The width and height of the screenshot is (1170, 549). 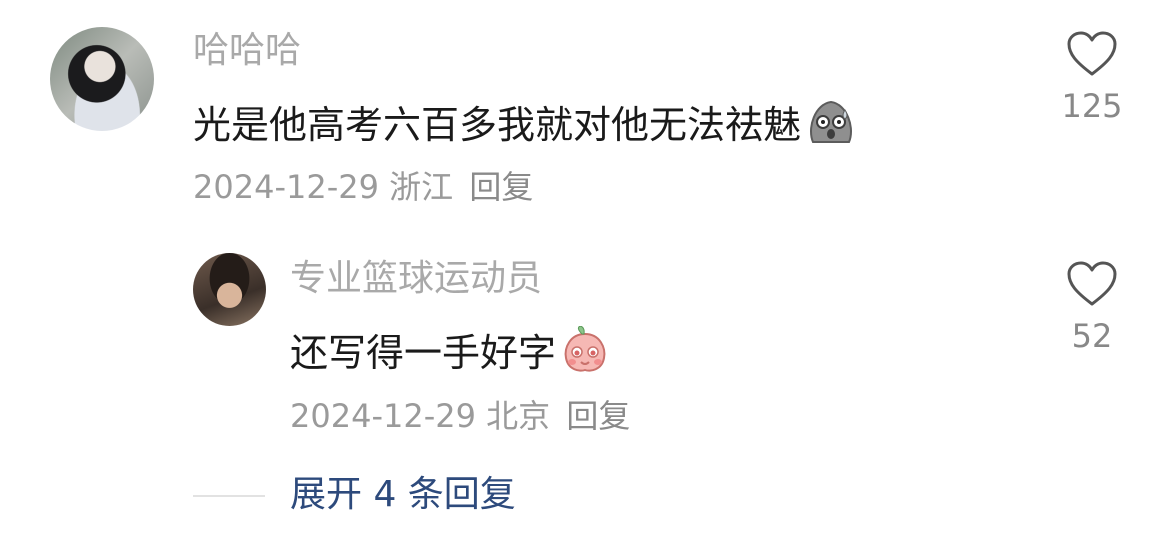 I want to click on like-count: 125, so click(x=1092, y=106).